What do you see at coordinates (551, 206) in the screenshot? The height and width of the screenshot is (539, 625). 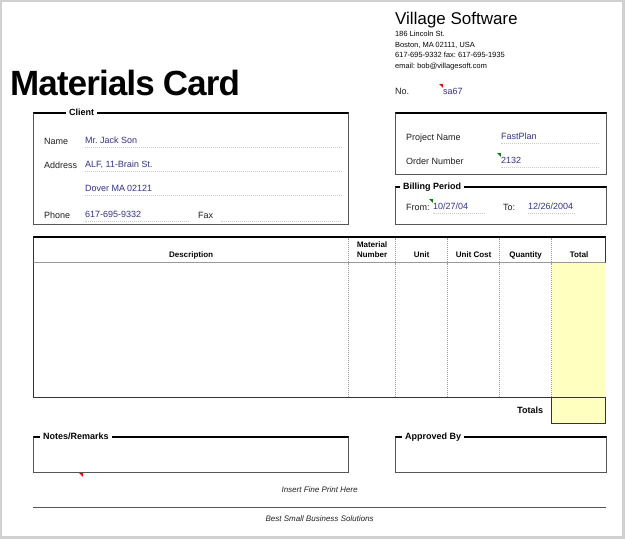 I see `field-value: 12/26/2004` at bounding box center [551, 206].